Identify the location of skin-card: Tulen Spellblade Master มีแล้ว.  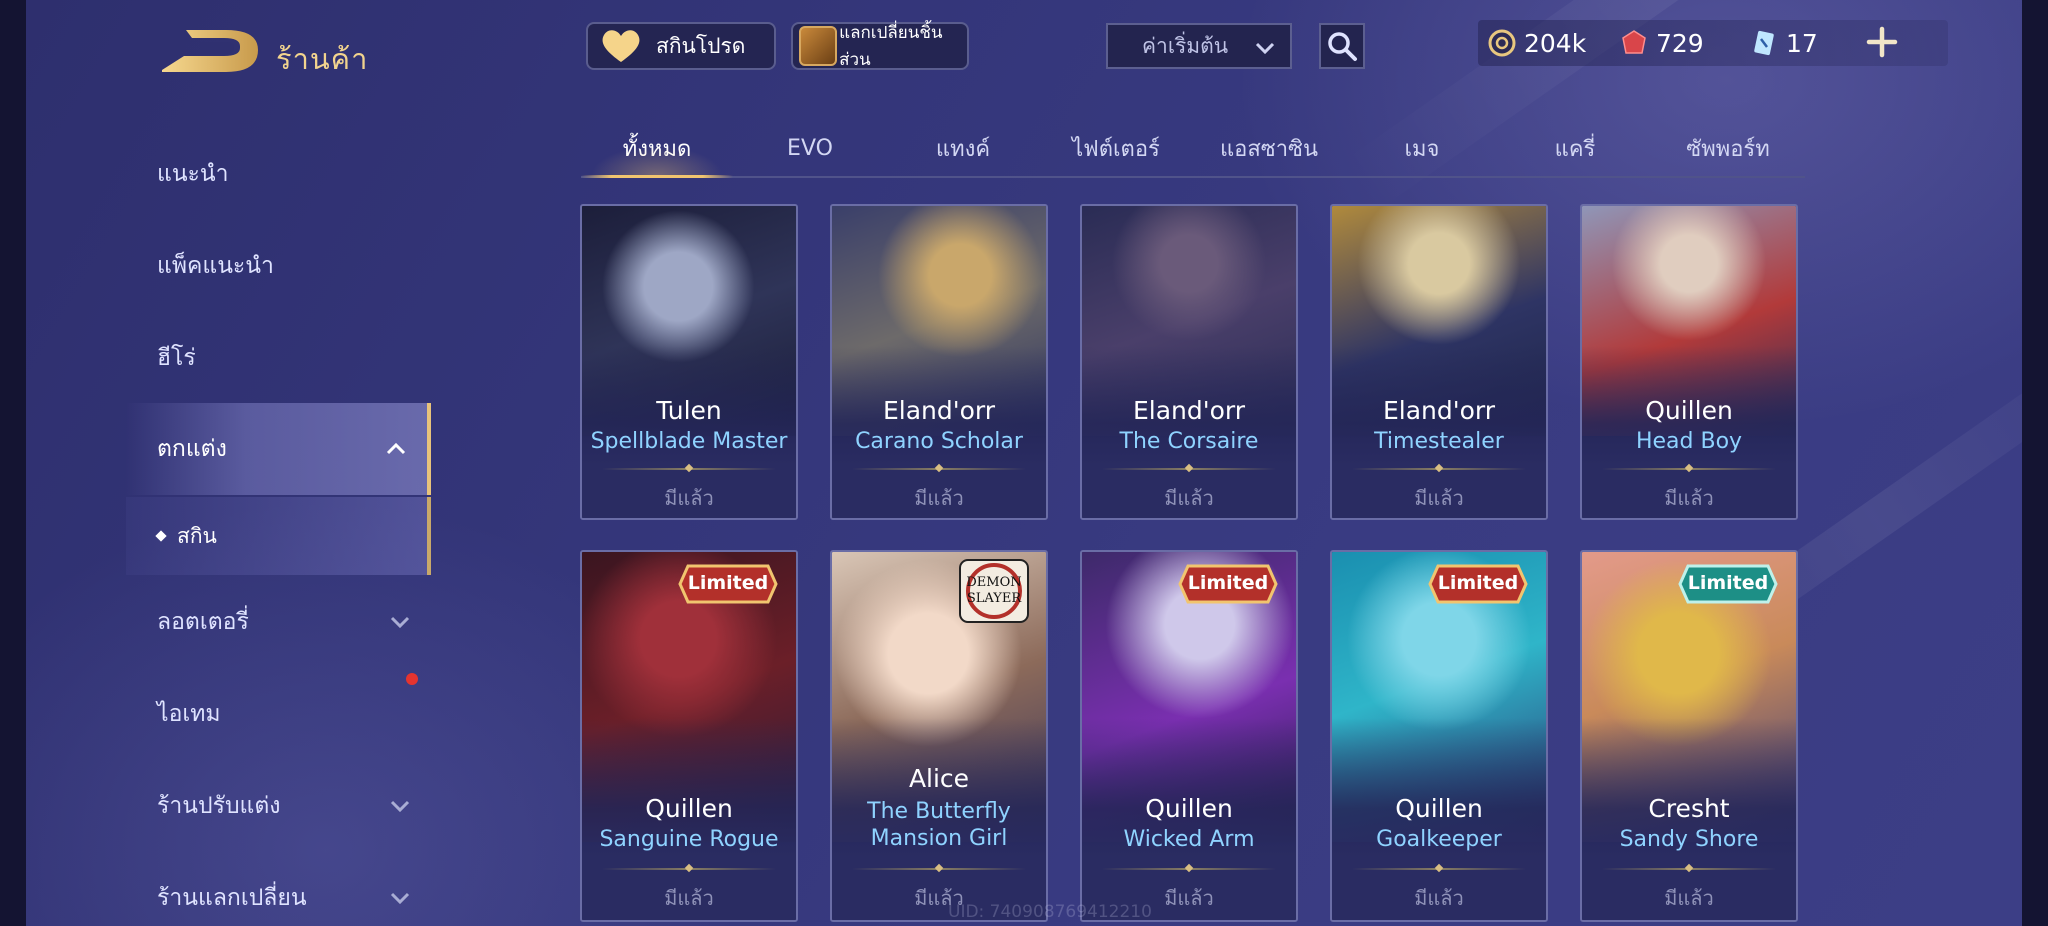
(689, 362).